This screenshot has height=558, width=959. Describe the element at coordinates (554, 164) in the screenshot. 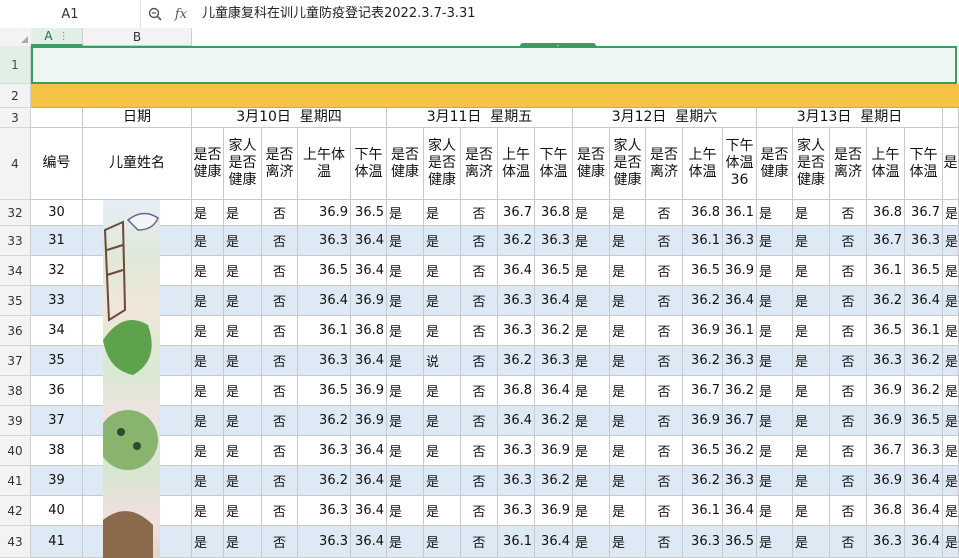

I see `column-subheader: 下午体温` at that location.